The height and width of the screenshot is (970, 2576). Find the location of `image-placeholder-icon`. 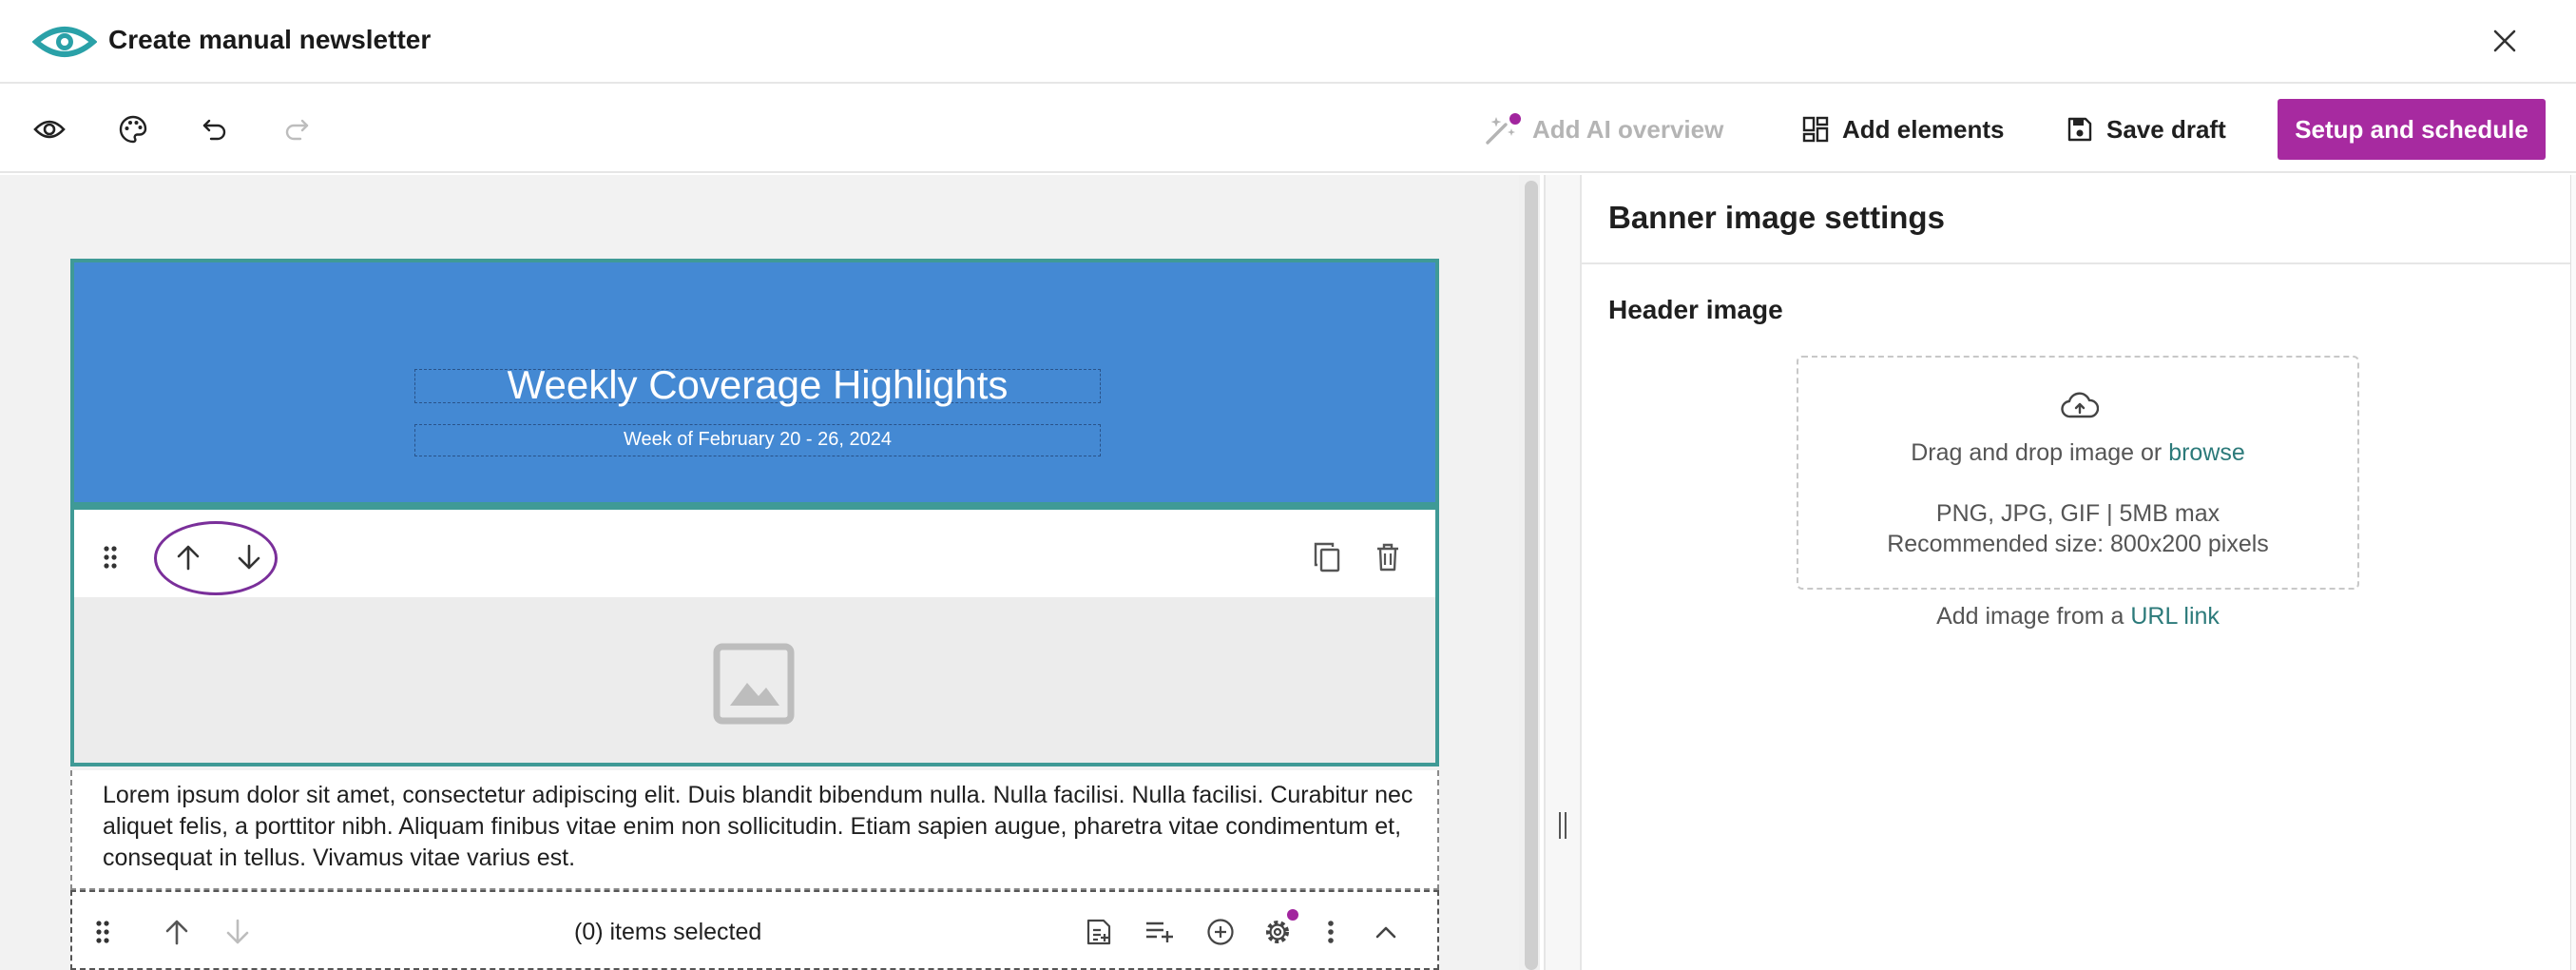

image-placeholder-icon is located at coordinates (754, 684).